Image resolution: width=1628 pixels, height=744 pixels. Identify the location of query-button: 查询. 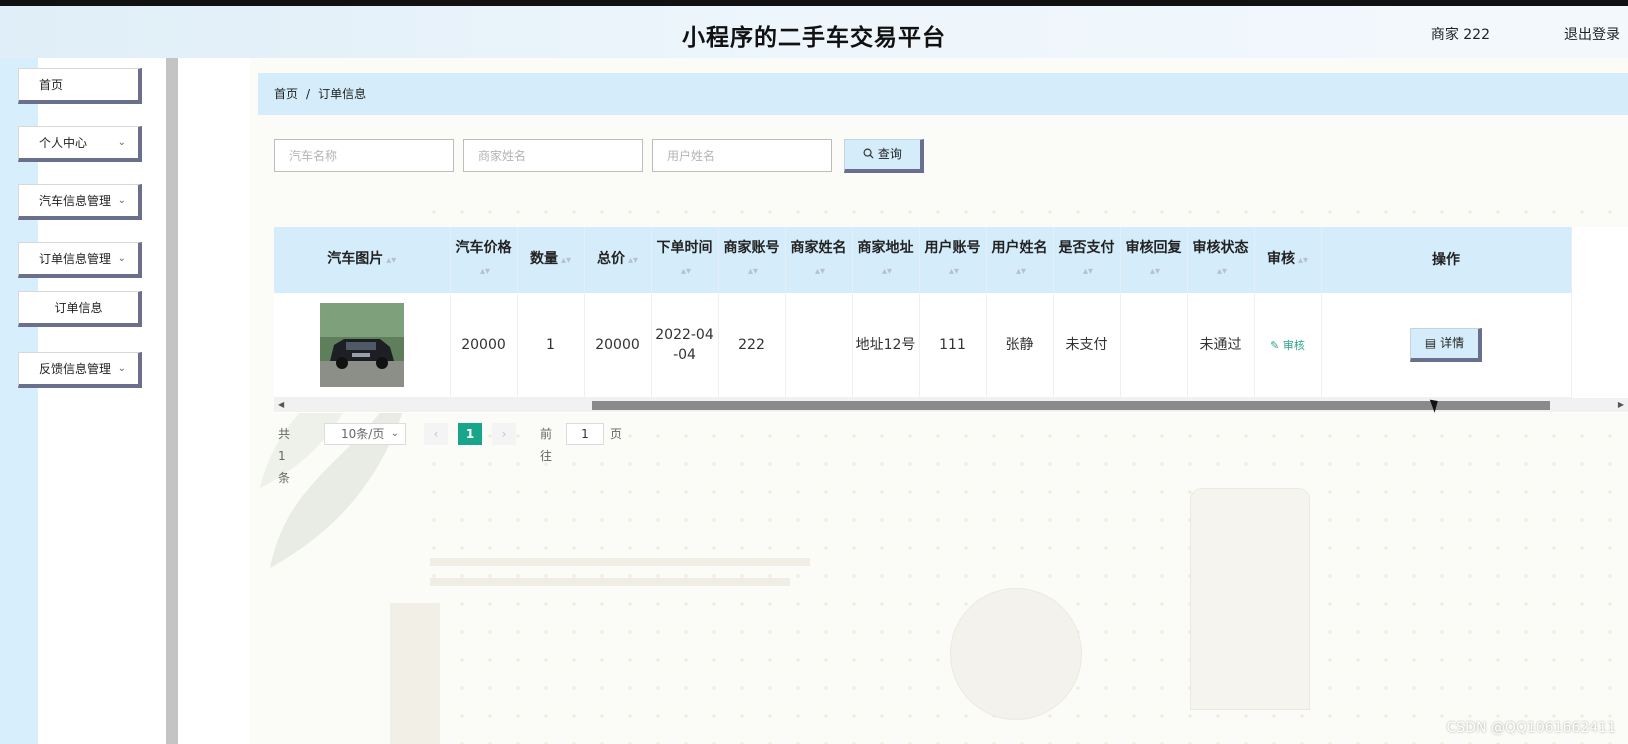
(884, 156).